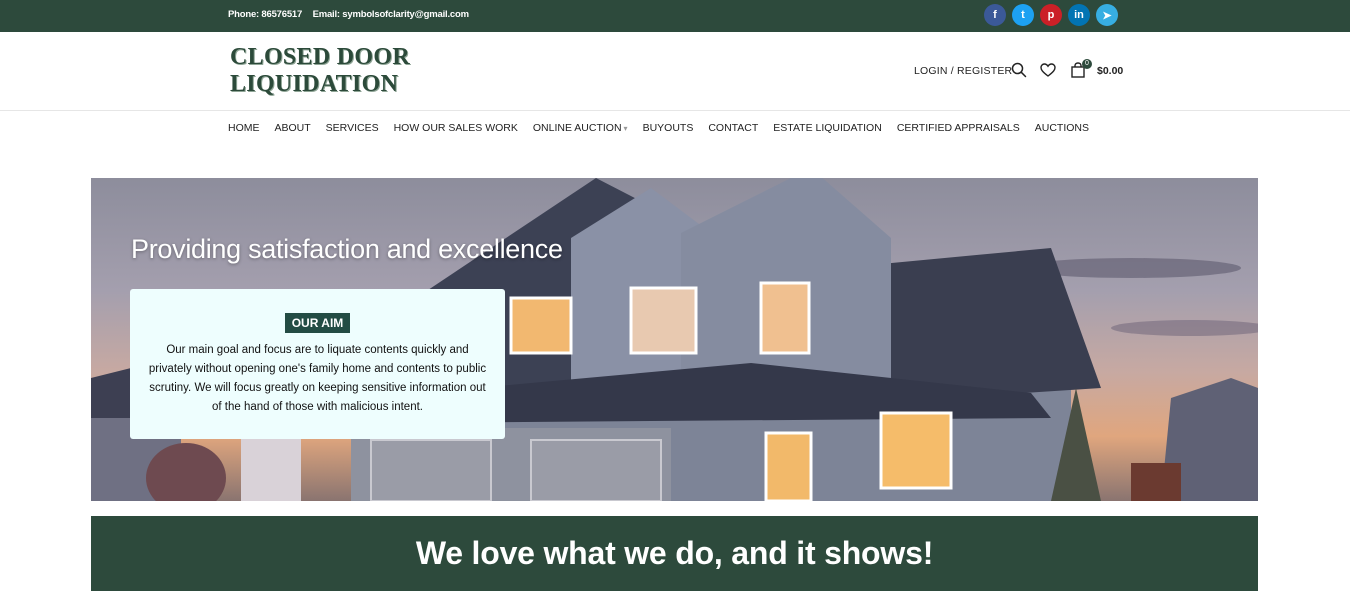 The width and height of the screenshot is (1350, 616). I want to click on tagline-text: We love what we do, and it shows!, so click(674, 553).